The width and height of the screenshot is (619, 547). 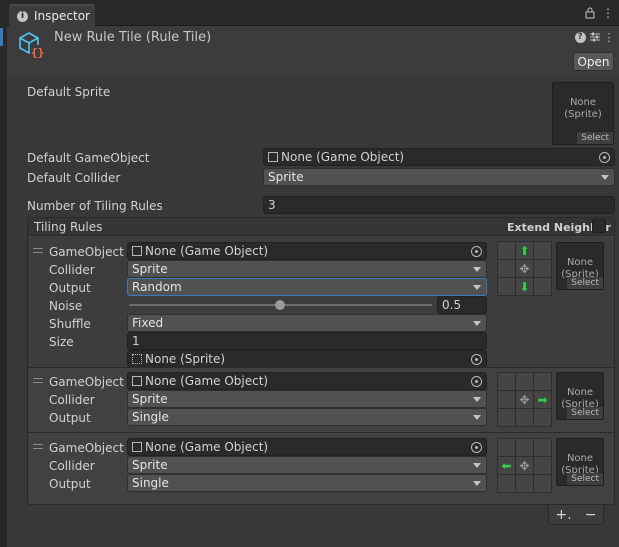 I want to click on rule1-neighbor-grid: ⬆ ✥ ⬇, so click(x=524, y=268).